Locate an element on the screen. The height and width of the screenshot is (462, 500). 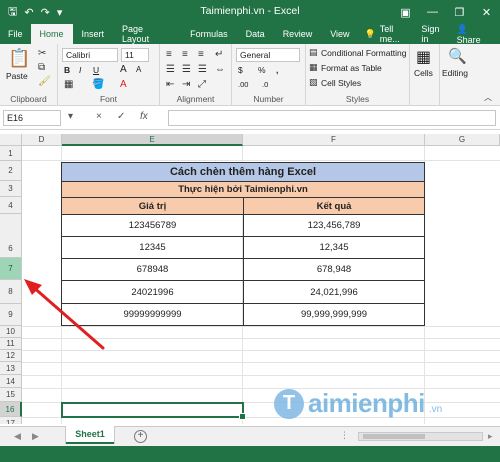
editing-button-label: Editing is located at coordinates (455, 73).